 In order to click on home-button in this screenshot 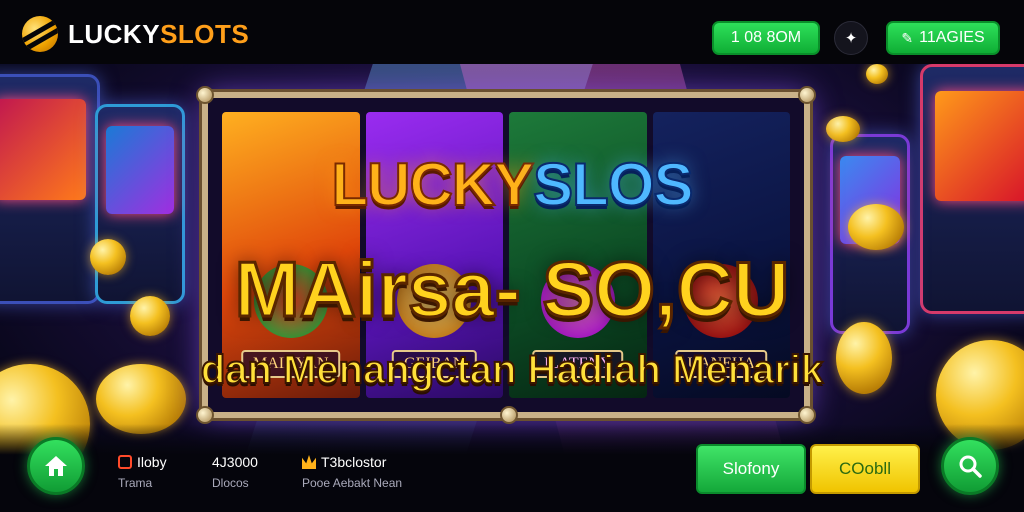, I will do `click(56, 466)`.